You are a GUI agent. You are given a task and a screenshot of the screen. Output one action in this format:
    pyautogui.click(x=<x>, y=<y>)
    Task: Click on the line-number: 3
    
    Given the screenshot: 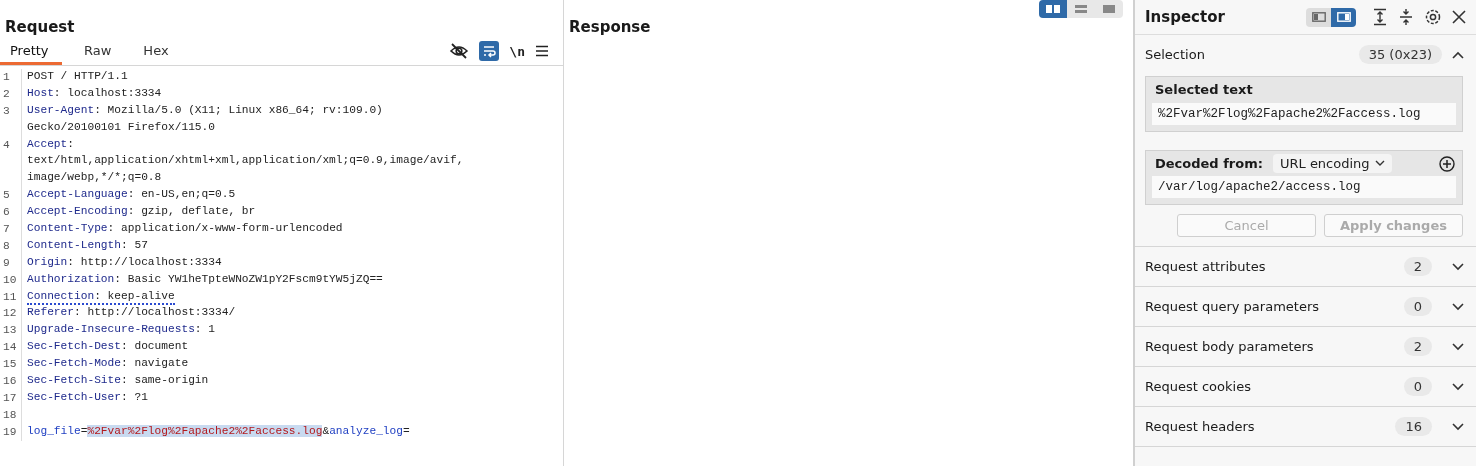 What is the action you would take?
    pyautogui.click(x=11, y=111)
    